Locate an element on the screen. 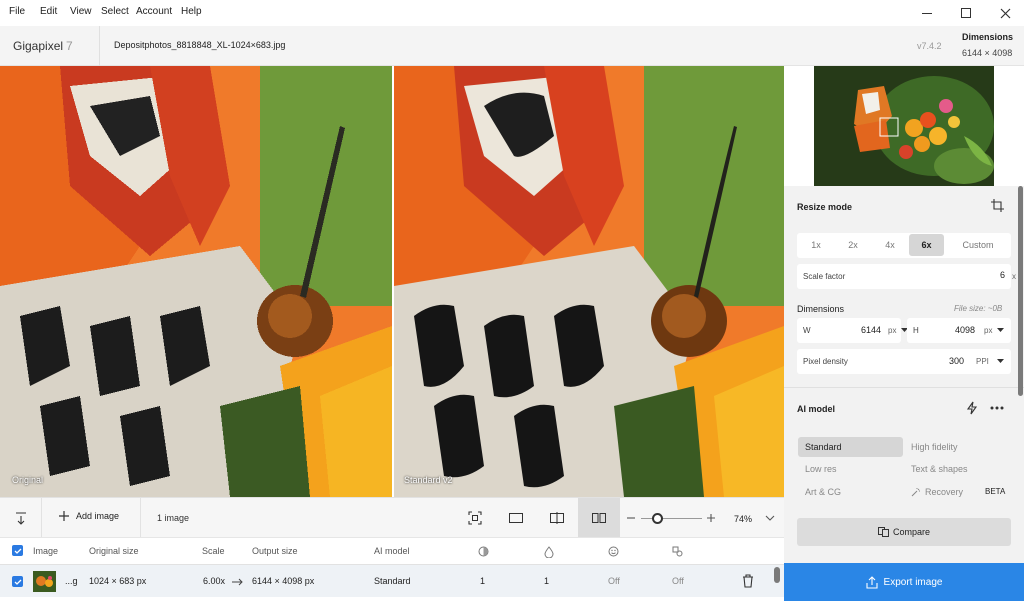  zoom-slider is located at coordinates (671, 518).